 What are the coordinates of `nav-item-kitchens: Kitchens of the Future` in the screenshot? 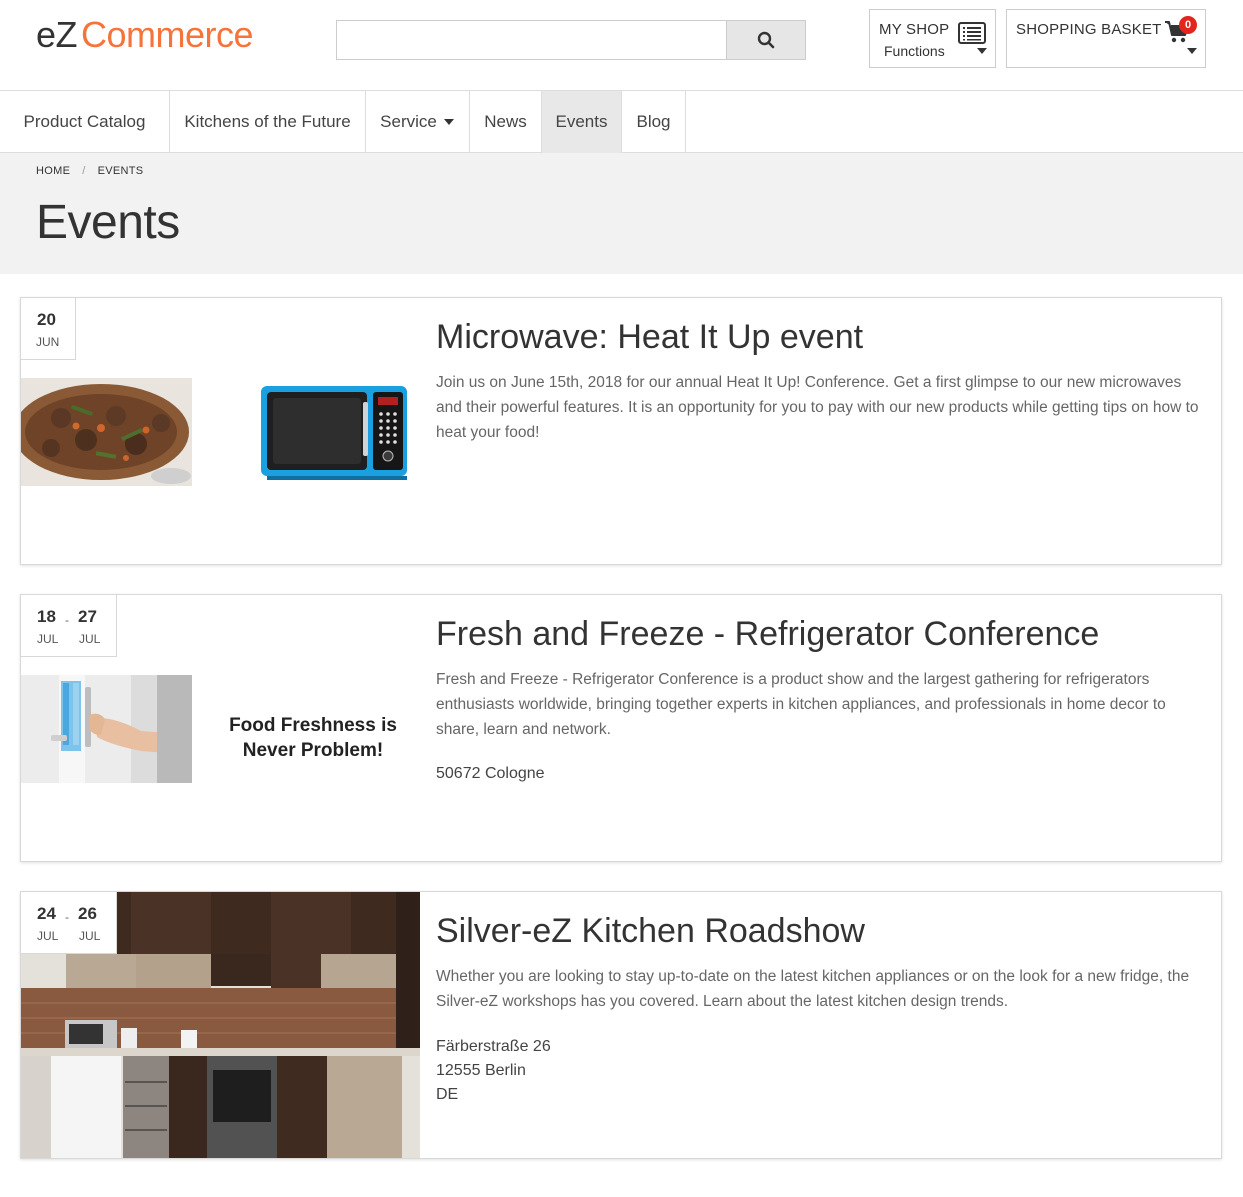 It's located at (268, 122).